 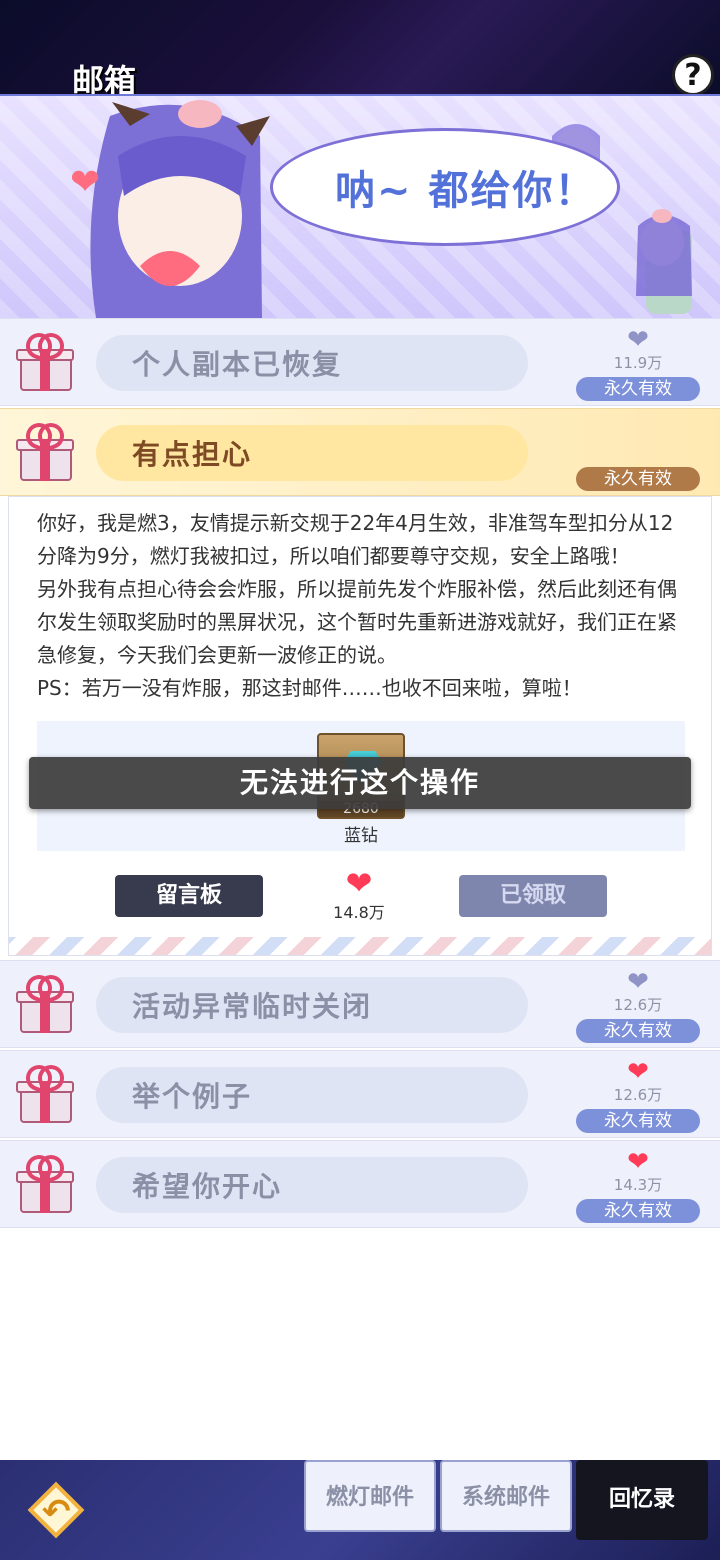 I want to click on header-bar: 邮箱 ?, so click(x=360, y=50).